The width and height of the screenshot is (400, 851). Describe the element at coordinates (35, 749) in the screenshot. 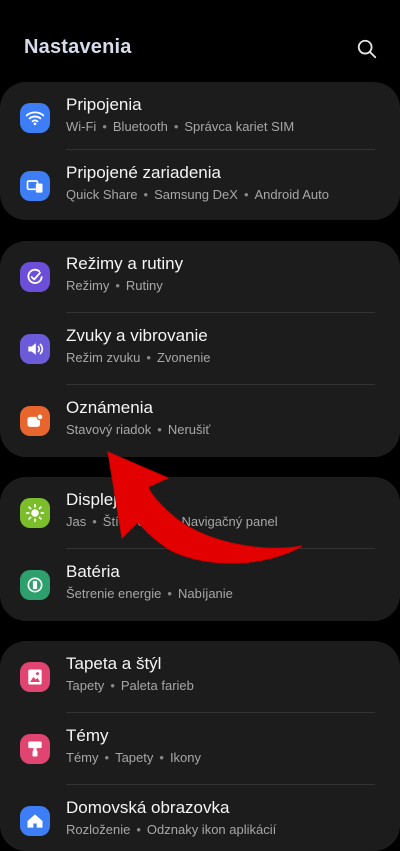

I see `themes-icon` at that location.